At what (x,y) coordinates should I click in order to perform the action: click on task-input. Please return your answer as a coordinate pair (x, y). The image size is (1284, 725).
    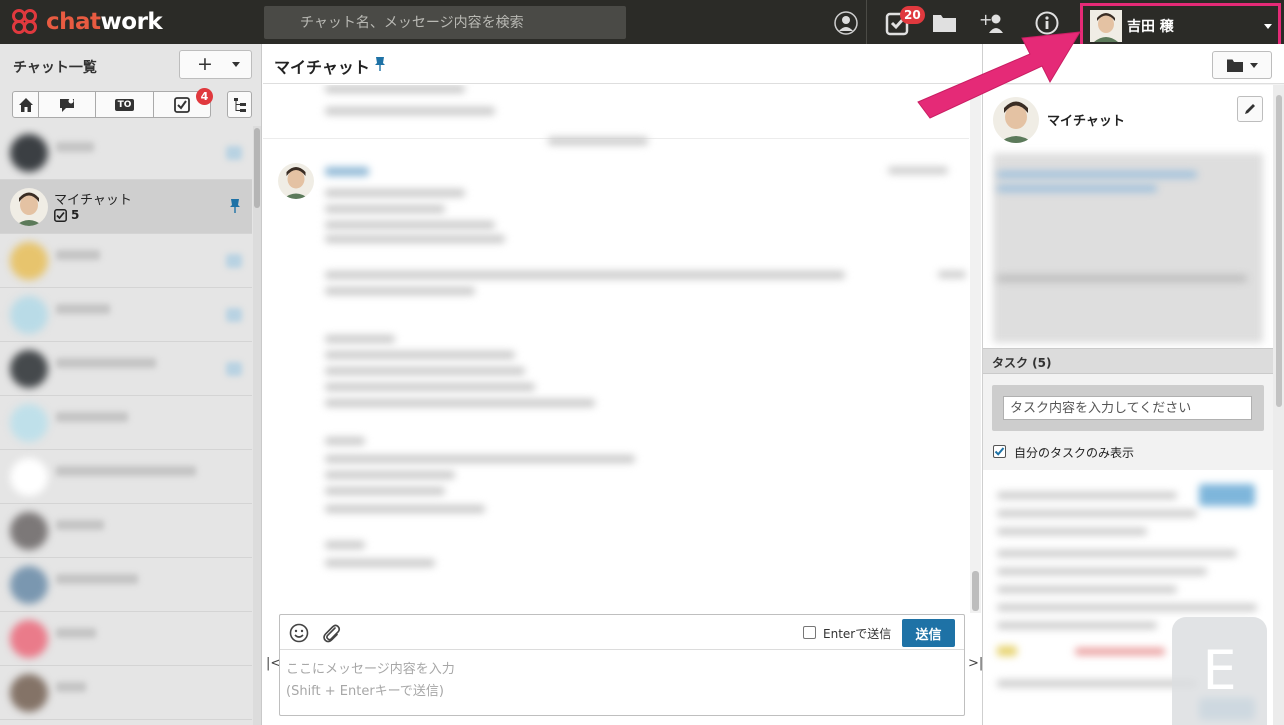
    Looking at the image, I should click on (1127, 408).